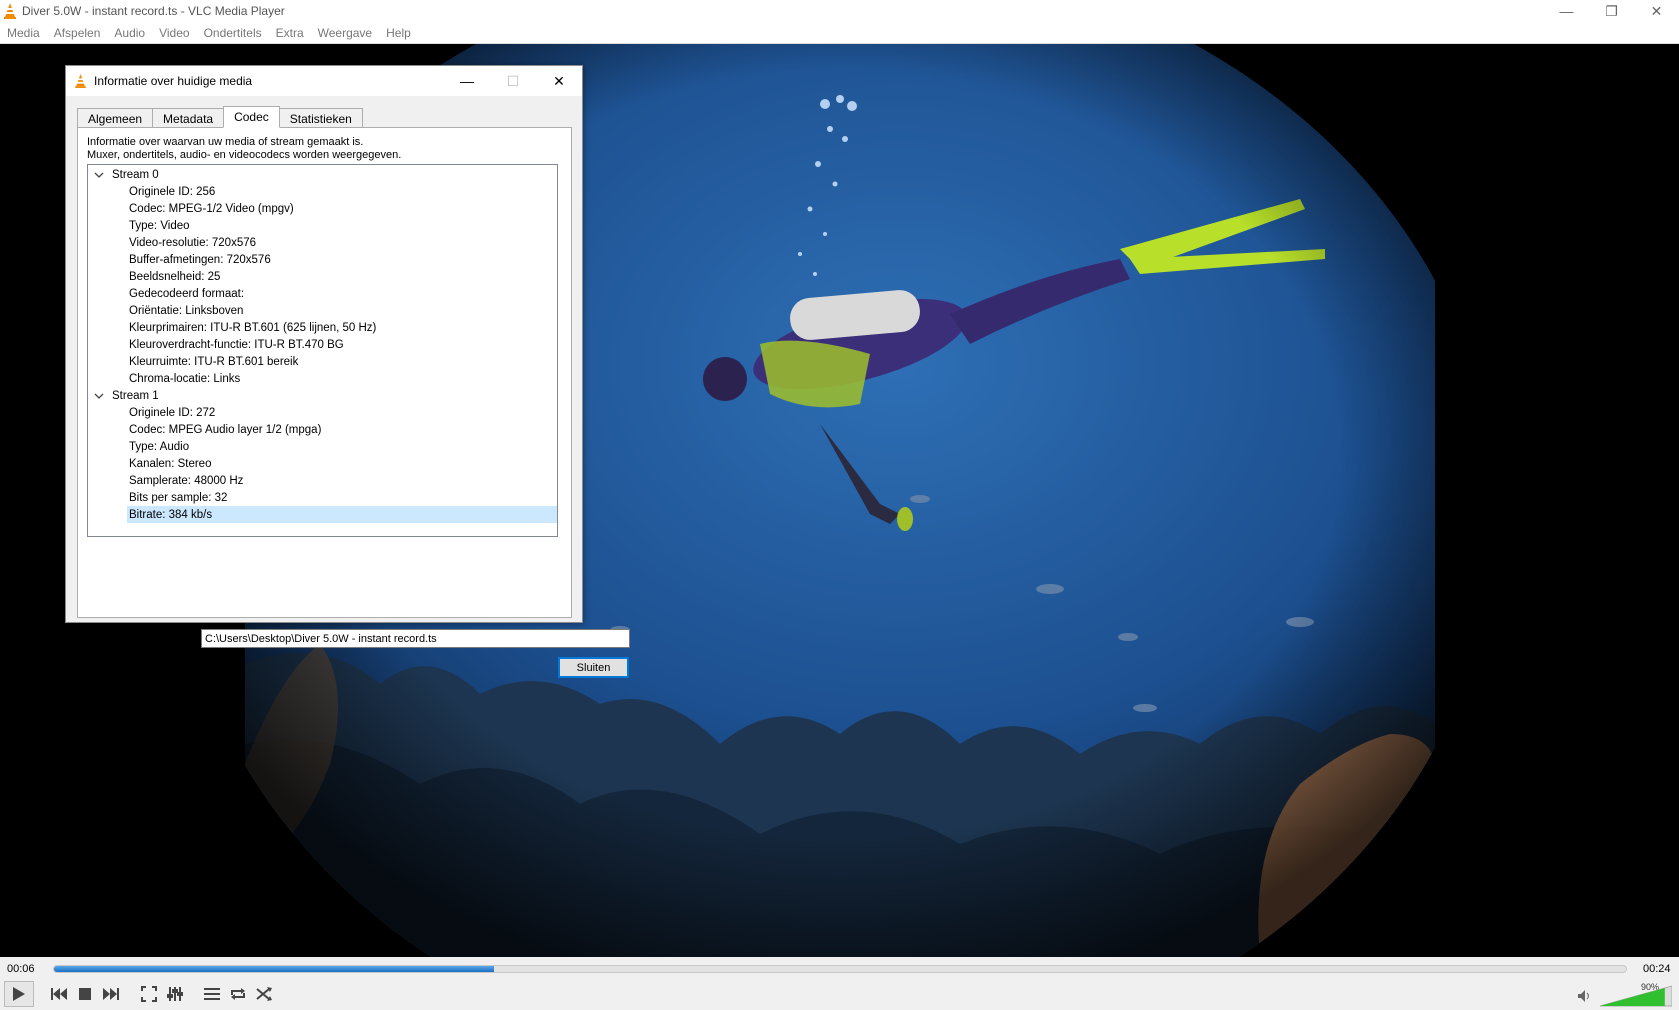 This screenshot has width=1679, height=1010. I want to click on codec-item: Type: Audio, so click(158, 446).